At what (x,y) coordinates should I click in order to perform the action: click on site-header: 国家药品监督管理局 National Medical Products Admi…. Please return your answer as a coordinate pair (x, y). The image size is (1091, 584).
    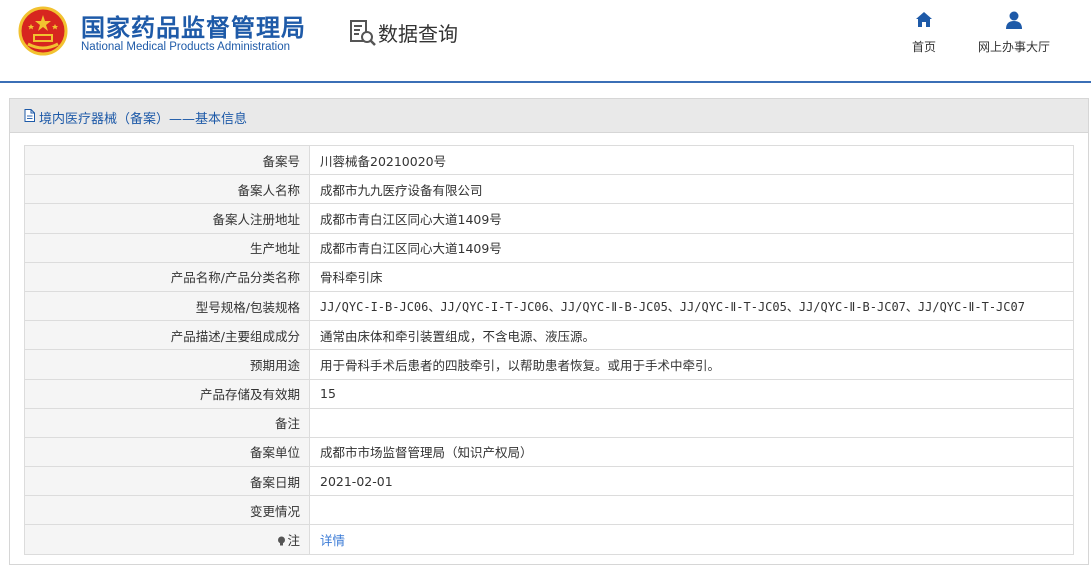
    Looking at the image, I should click on (545, 41).